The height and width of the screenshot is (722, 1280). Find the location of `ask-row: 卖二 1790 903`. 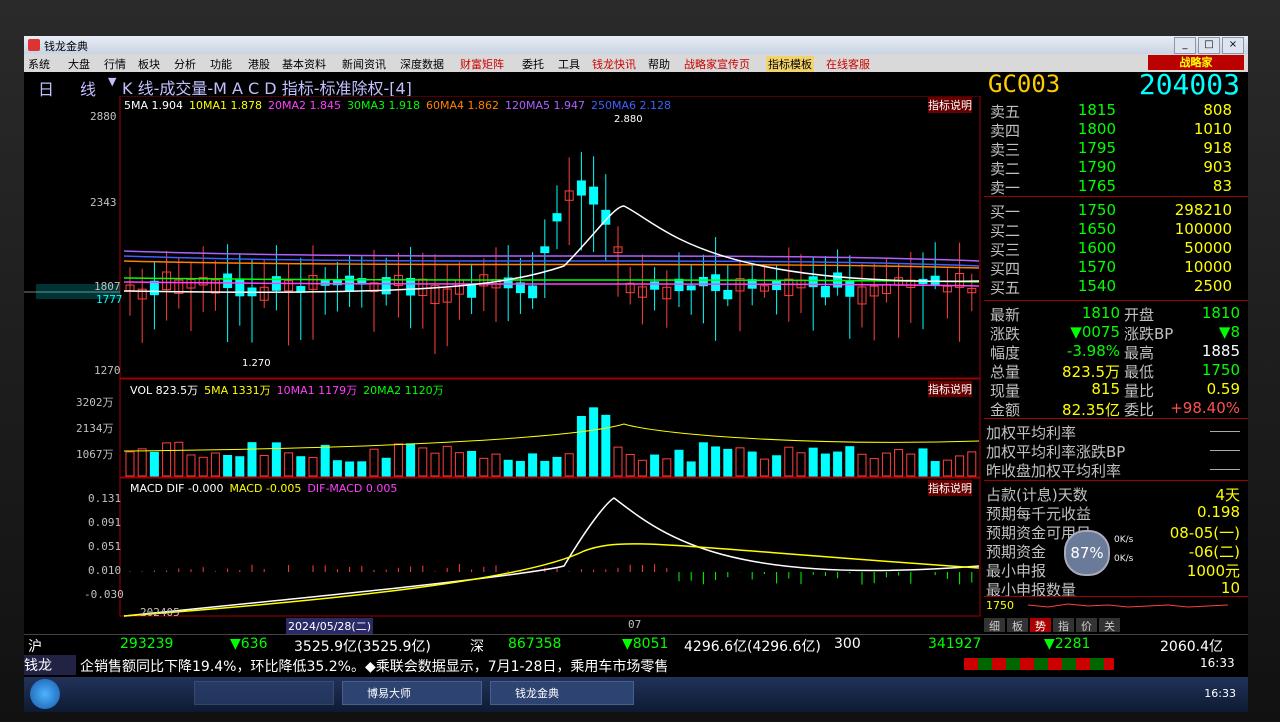

ask-row: 卖二 1790 903 is located at coordinates (1116, 168).